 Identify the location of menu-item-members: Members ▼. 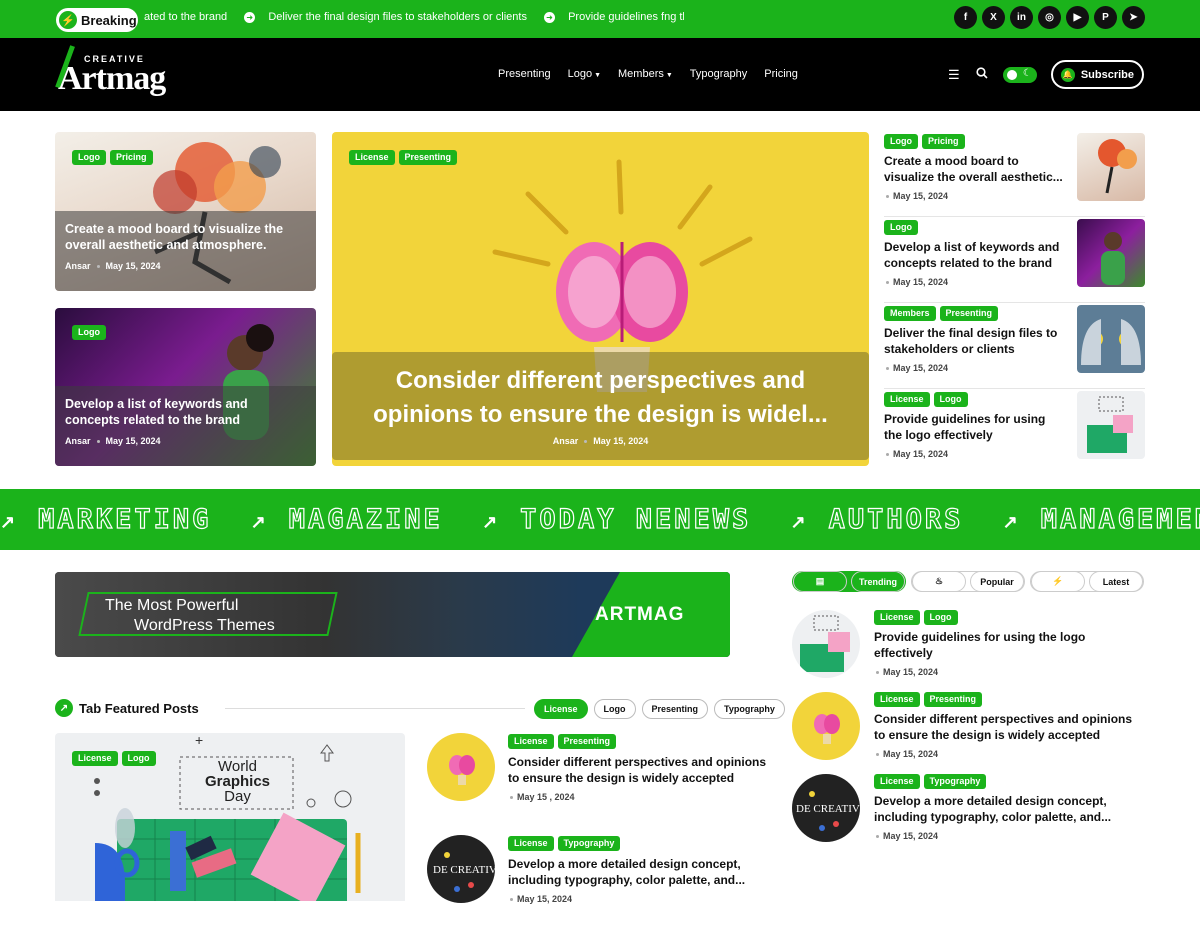
(645, 74).